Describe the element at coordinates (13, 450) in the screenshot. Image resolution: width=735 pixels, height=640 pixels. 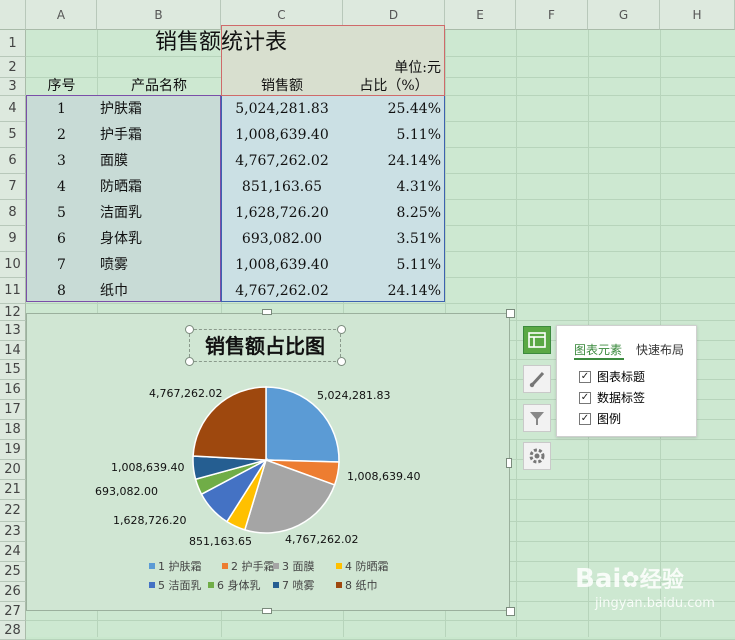
I see `row-header-19: 19` at that location.